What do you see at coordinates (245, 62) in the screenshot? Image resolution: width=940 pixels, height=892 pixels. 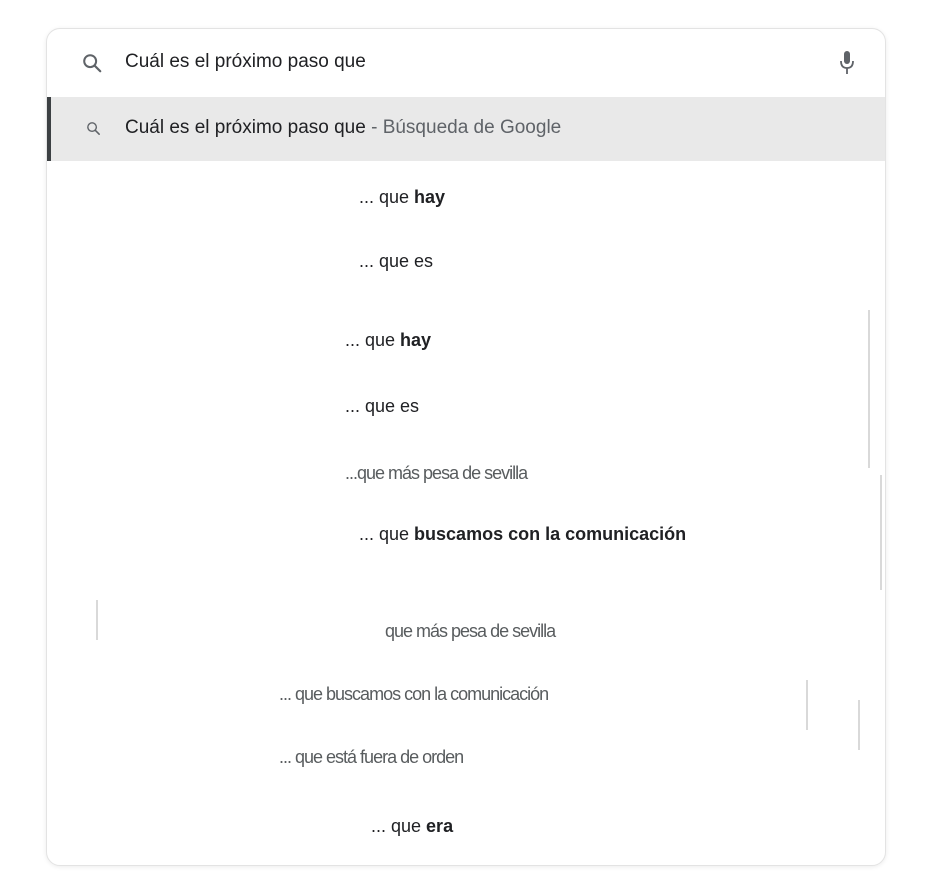 I see `search-input: Cuál es el próximo paso que` at bounding box center [245, 62].